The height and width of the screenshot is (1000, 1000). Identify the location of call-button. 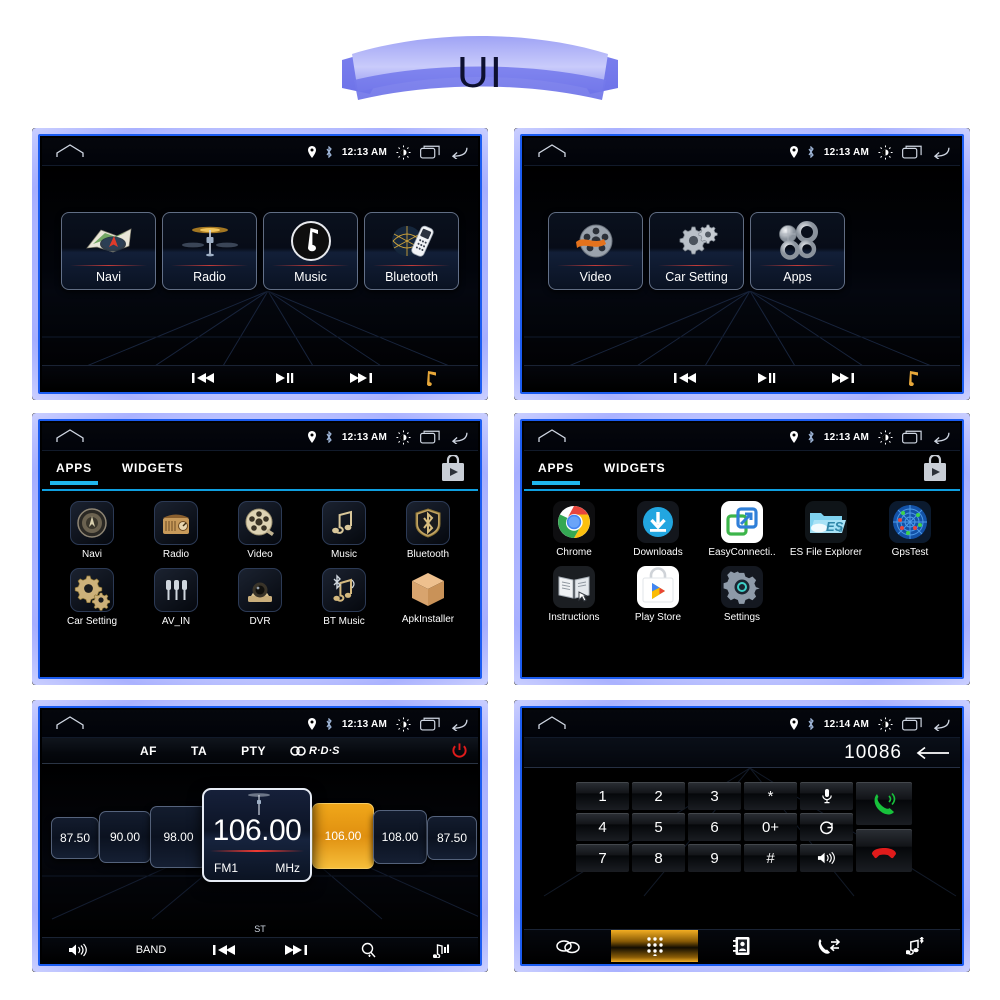
(884, 803).